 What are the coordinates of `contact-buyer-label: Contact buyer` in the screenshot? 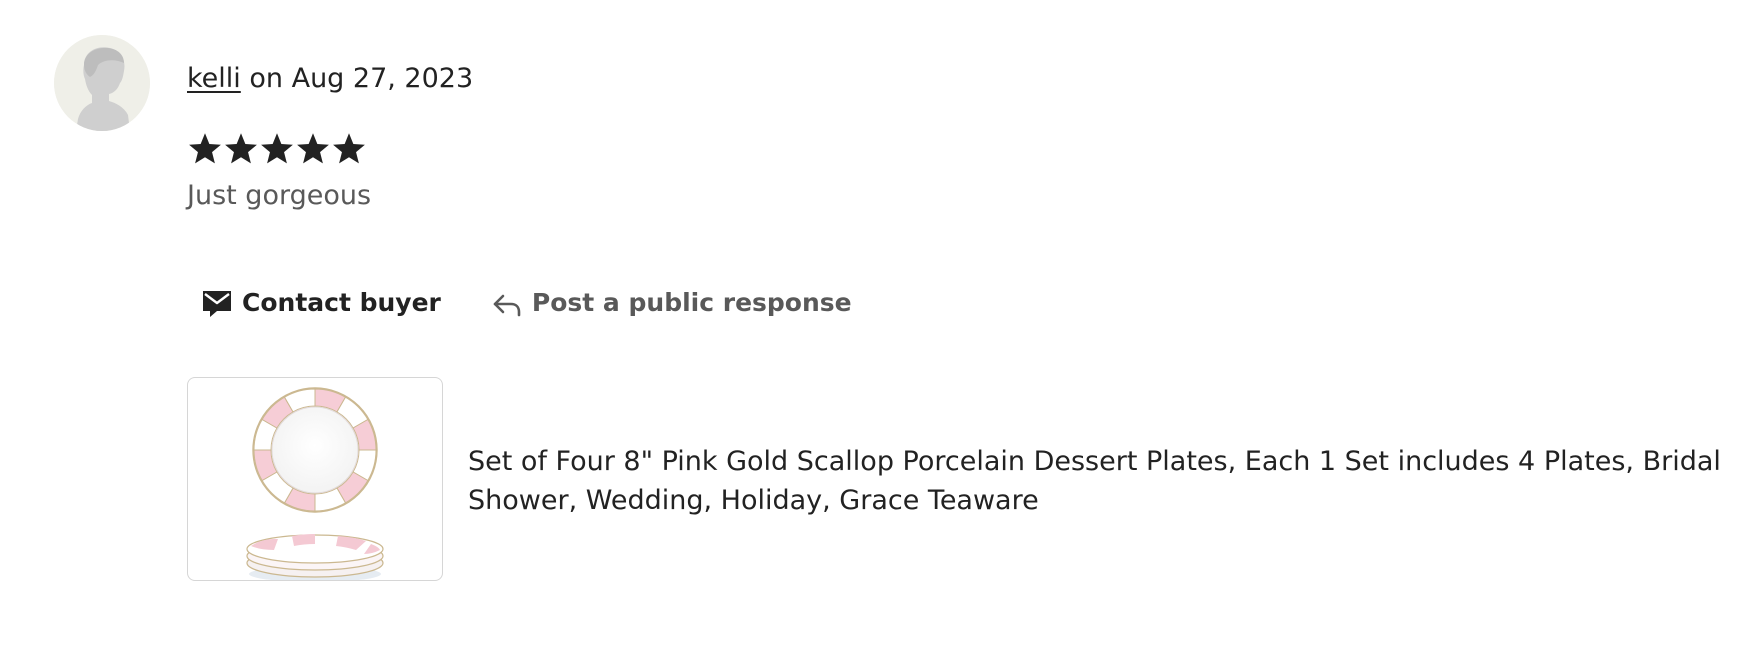 It's located at (341, 302).